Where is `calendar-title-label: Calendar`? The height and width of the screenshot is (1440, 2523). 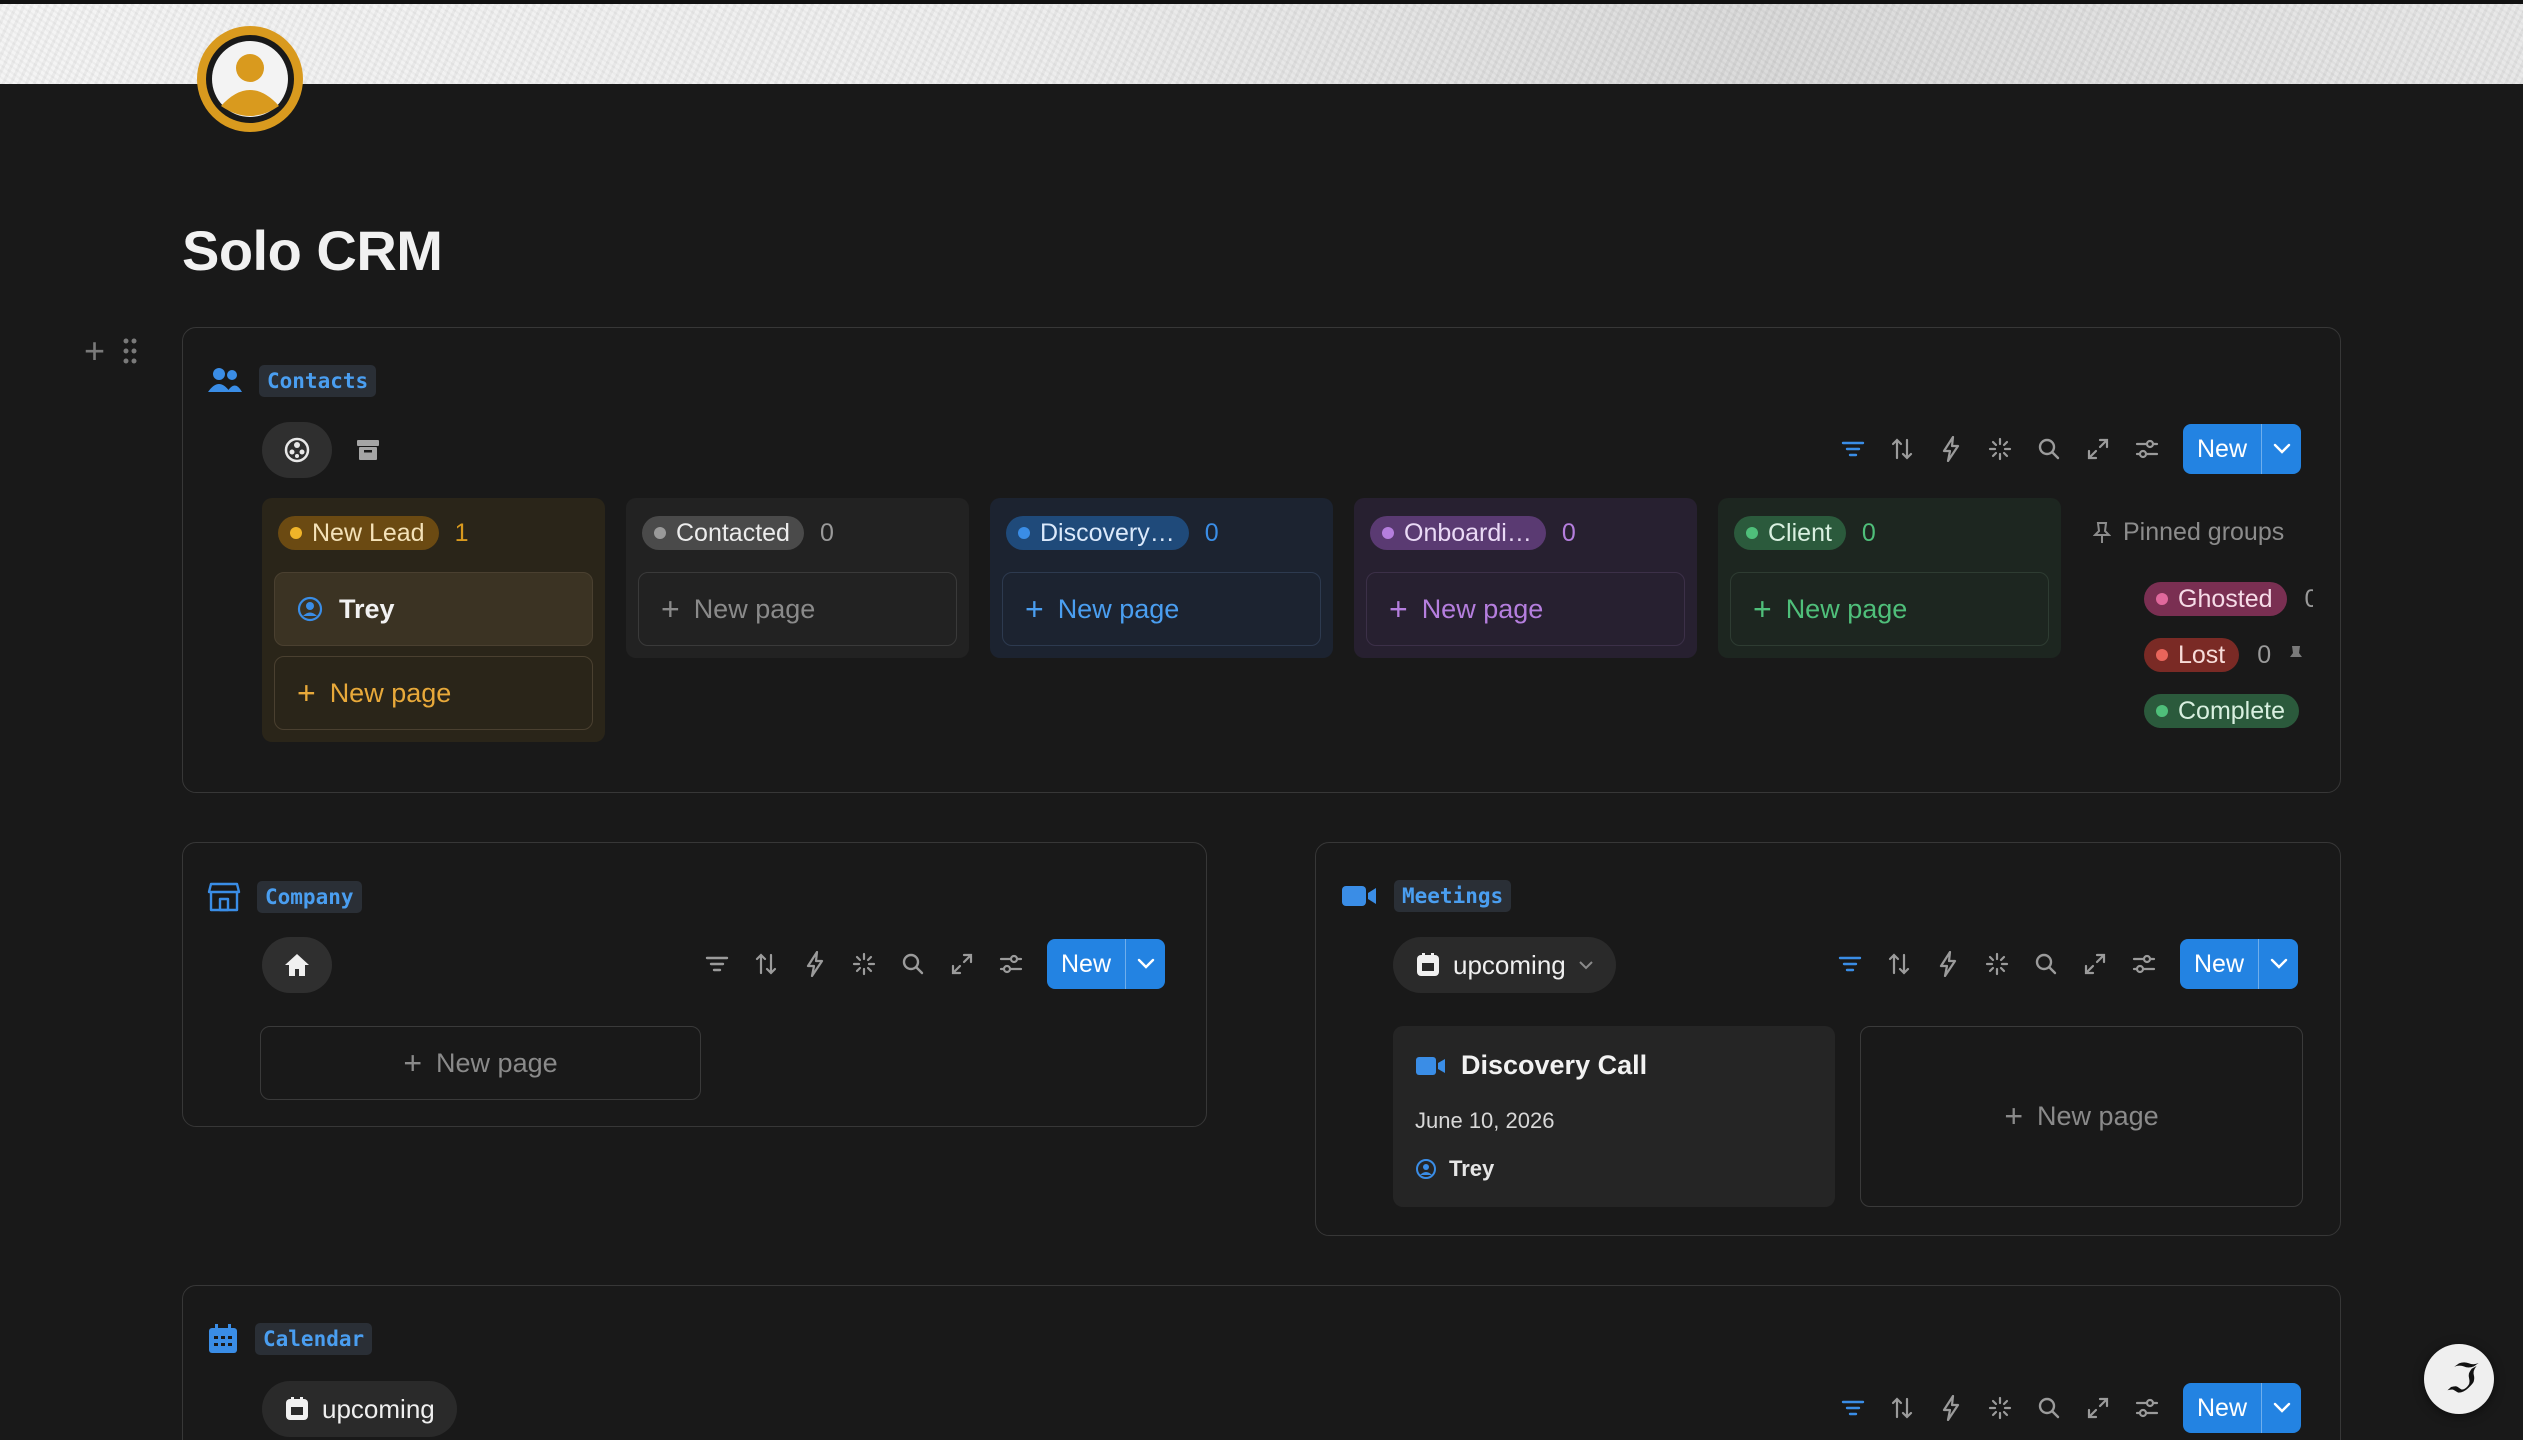 calendar-title-label: Calendar is located at coordinates (314, 1339).